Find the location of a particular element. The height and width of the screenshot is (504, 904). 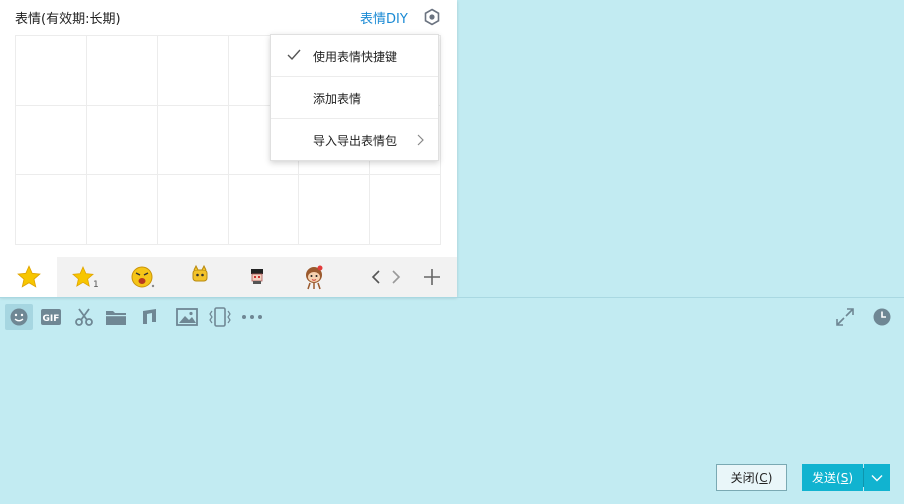

send-button: 发送(S) is located at coordinates (832, 477).